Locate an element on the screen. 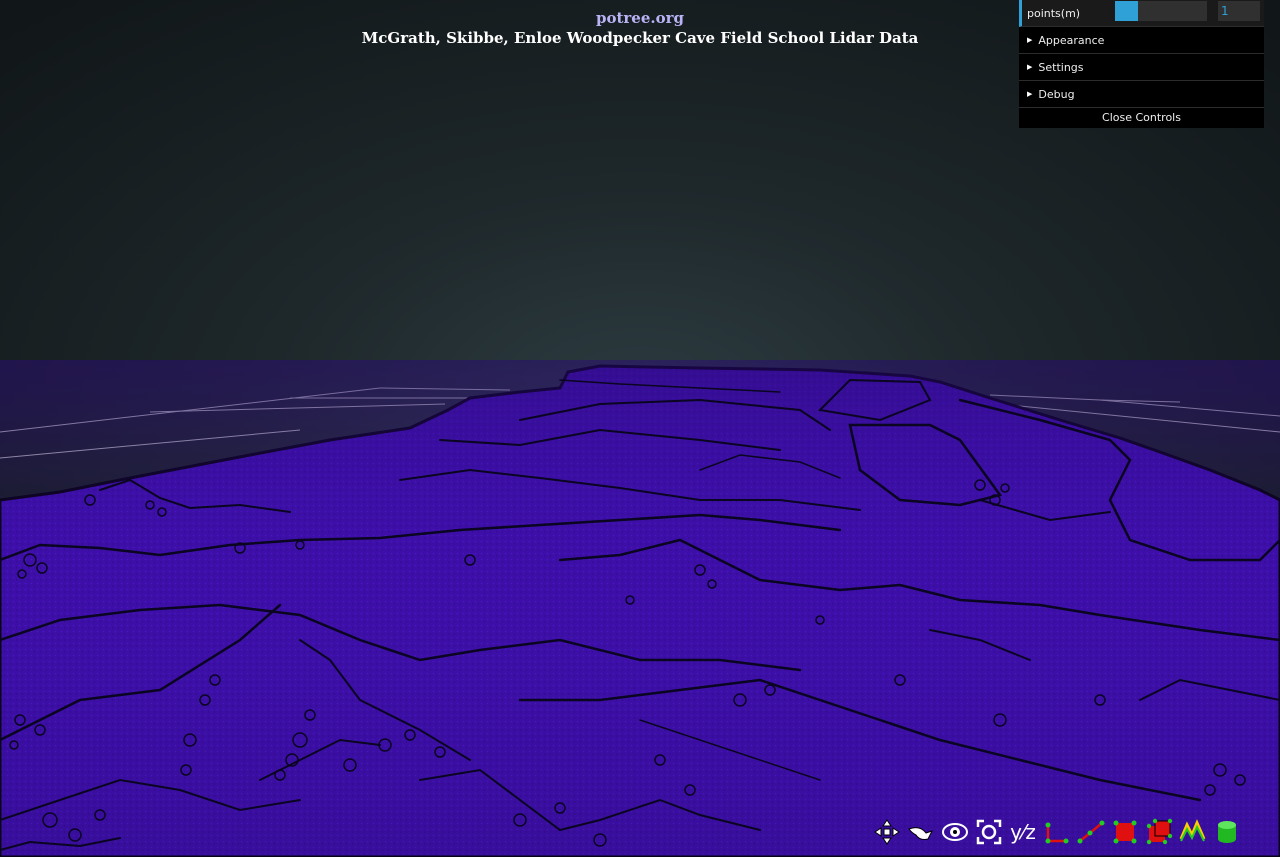 The width and height of the screenshot is (1280, 857). volume-measure-icon is located at coordinates (1159, 831).